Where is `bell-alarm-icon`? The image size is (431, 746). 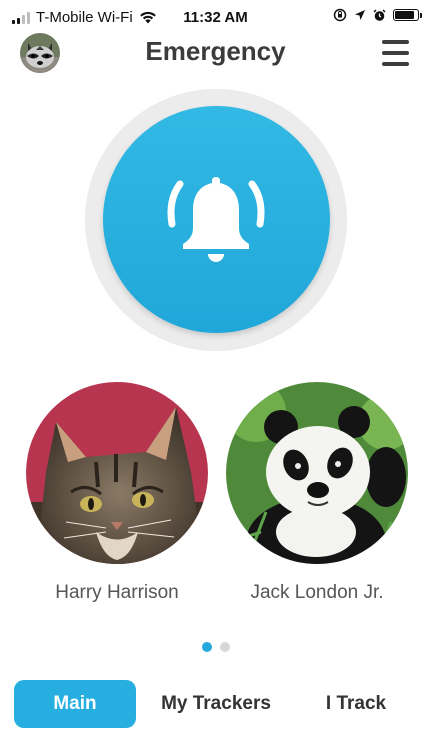
bell-alarm-icon is located at coordinates (216, 219).